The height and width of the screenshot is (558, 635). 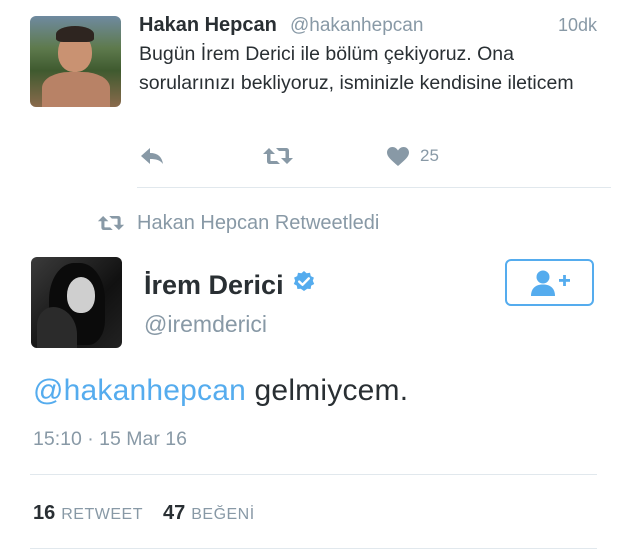 What do you see at coordinates (398, 156) in the screenshot?
I see `heart-icon` at bounding box center [398, 156].